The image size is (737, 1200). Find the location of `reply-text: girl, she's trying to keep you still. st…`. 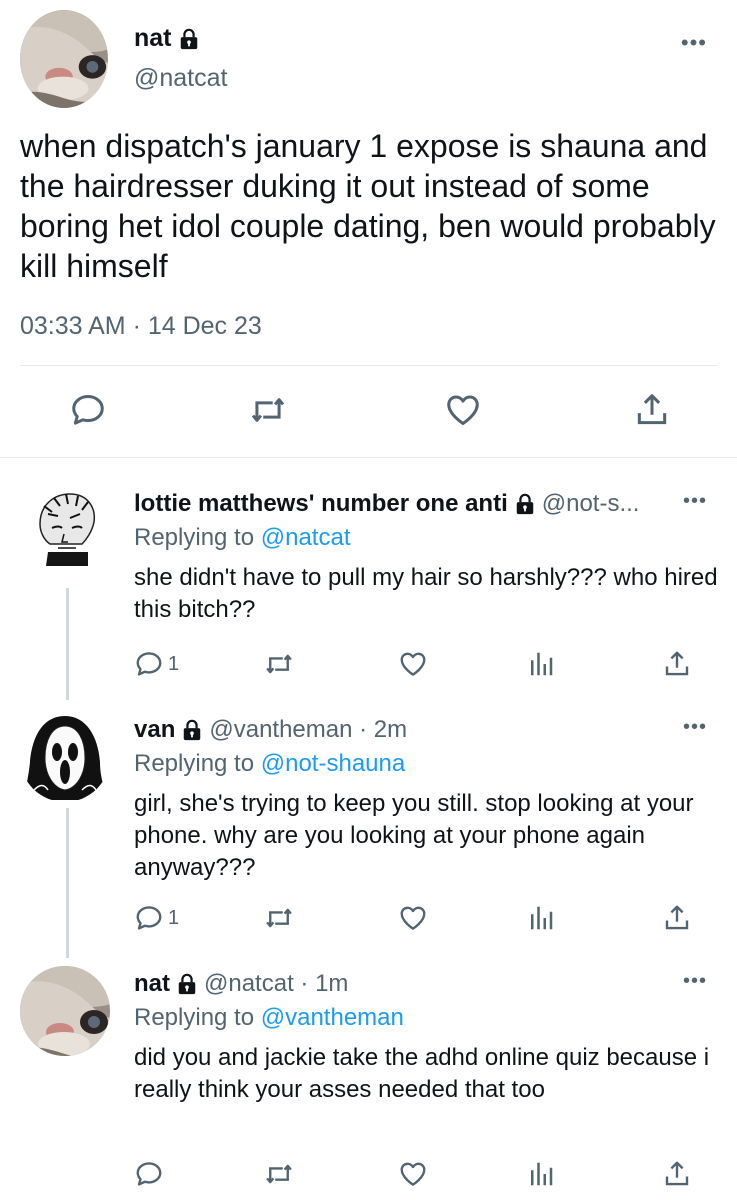

reply-text: girl, she's trying to keep you still. st… is located at coordinates (414, 835).